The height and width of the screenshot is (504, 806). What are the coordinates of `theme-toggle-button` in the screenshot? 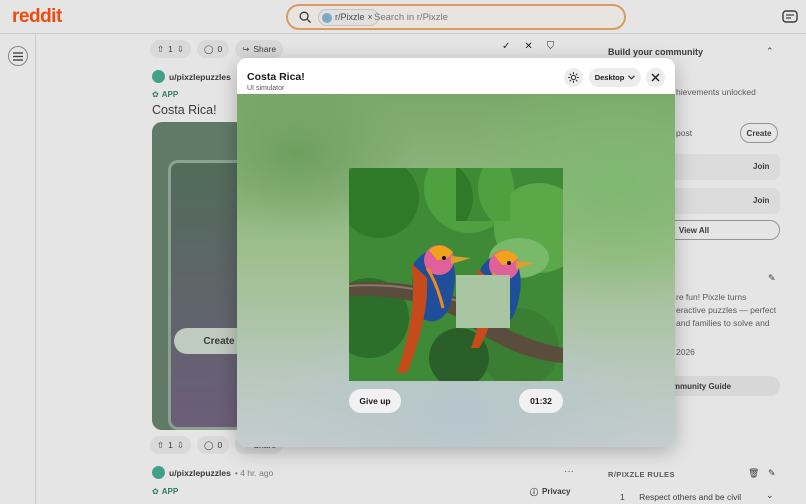 It's located at (573, 77).